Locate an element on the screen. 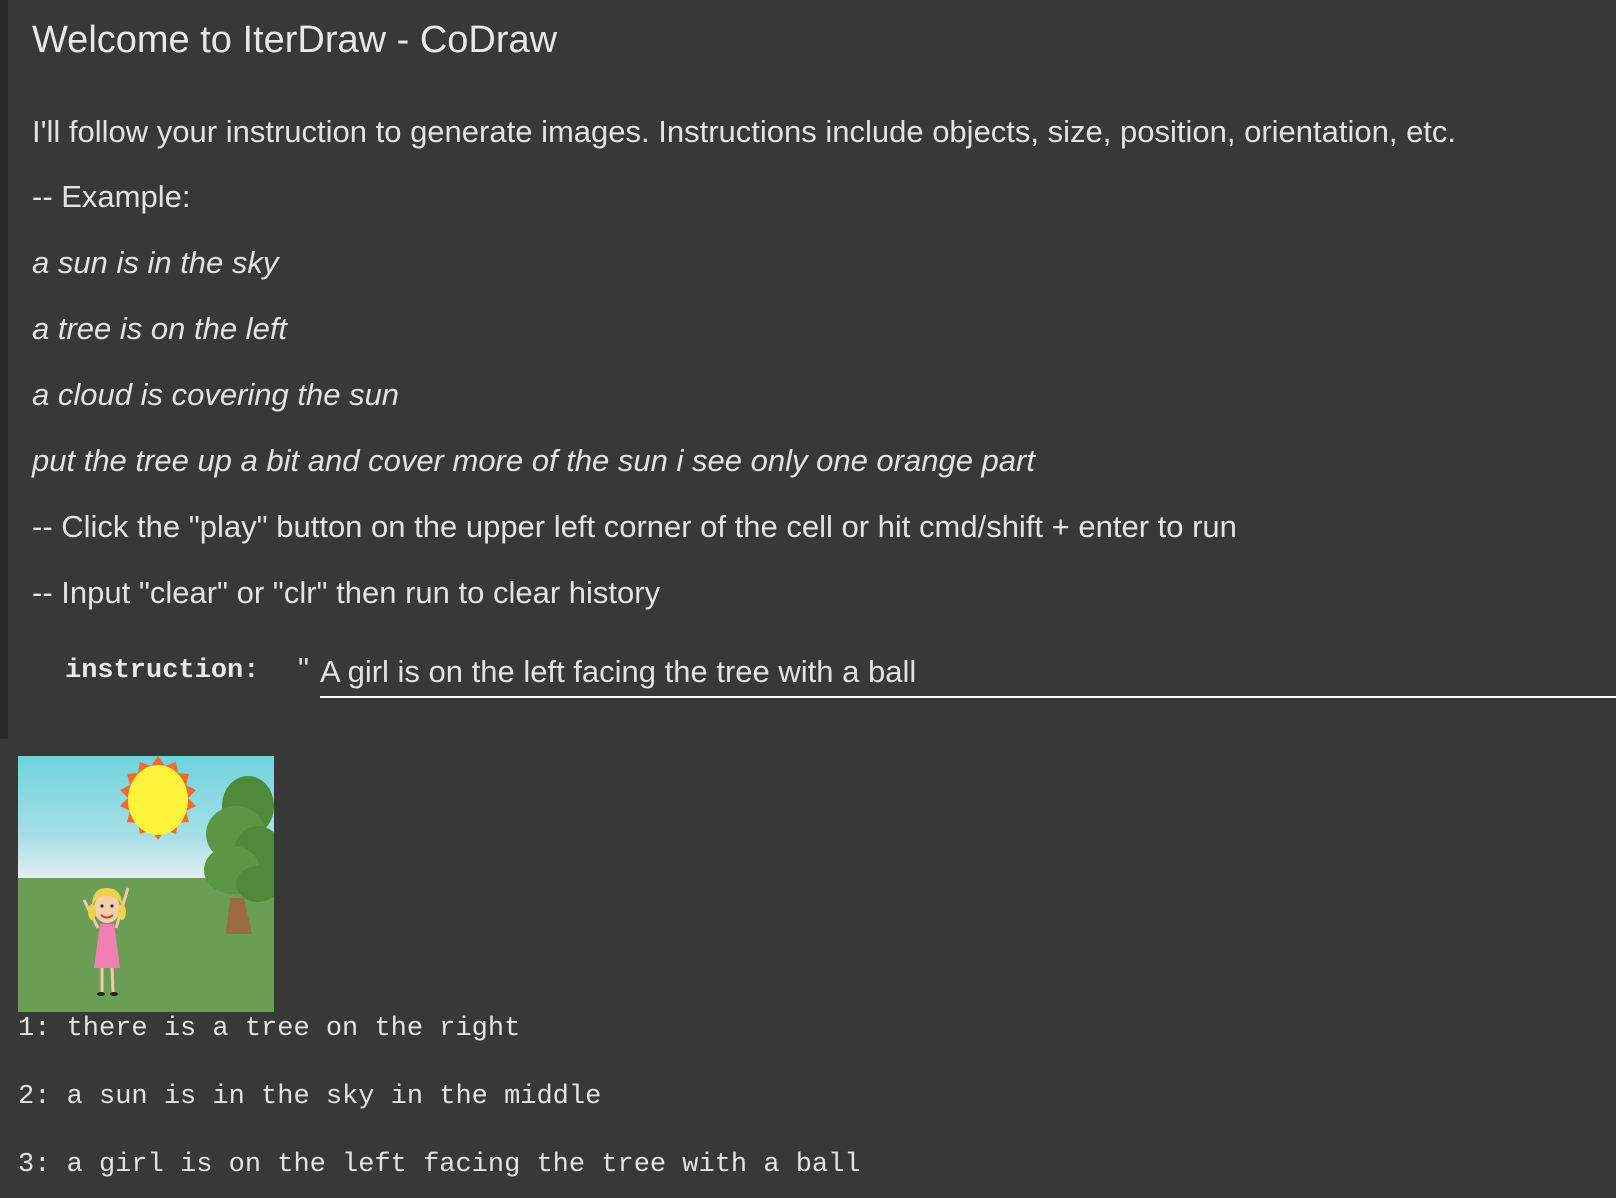 Image resolution: width=1616 pixels, height=1198 pixels. instruction-input is located at coordinates (968, 673).